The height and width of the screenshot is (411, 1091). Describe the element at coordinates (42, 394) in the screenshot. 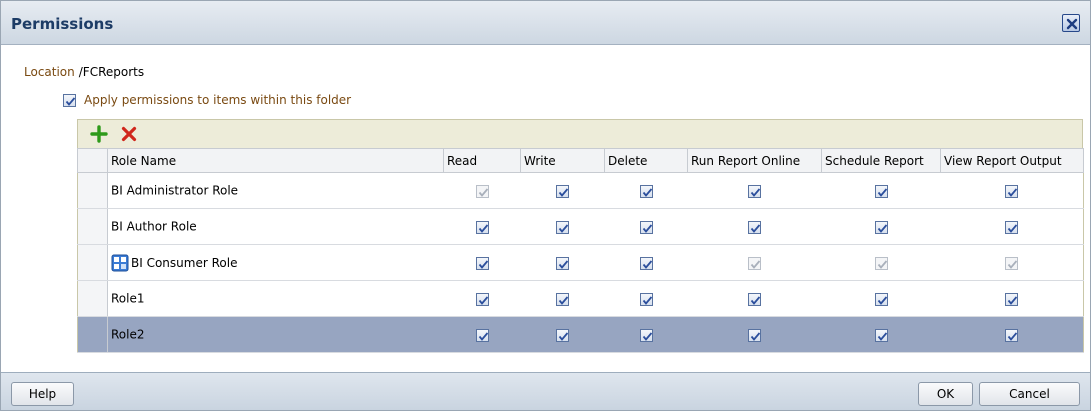

I see `help-button: Help` at that location.